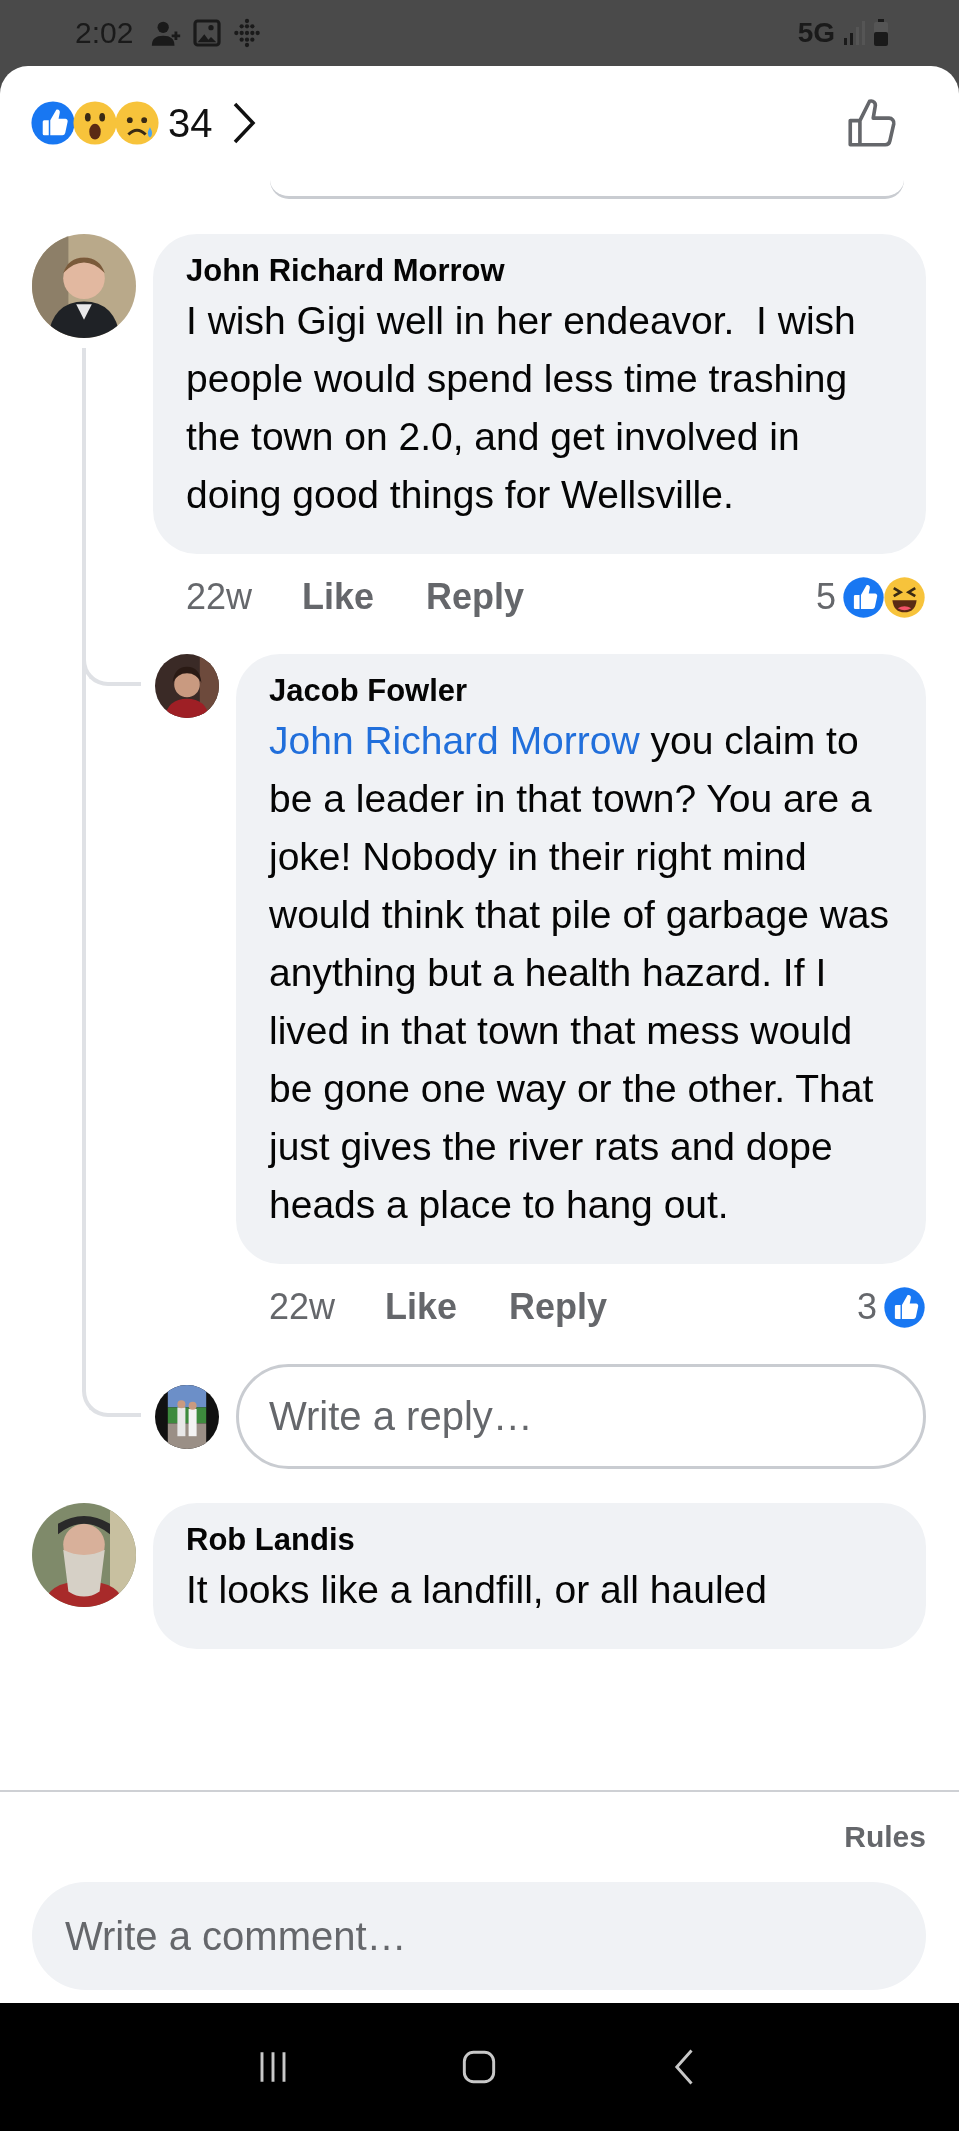 Image resolution: width=959 pixels, height=2131 pixels. What do you see at coordinates (541, 1540) in the screenshot?
I see `author-name: Rob Landis` at bounding box center [541, 1540].